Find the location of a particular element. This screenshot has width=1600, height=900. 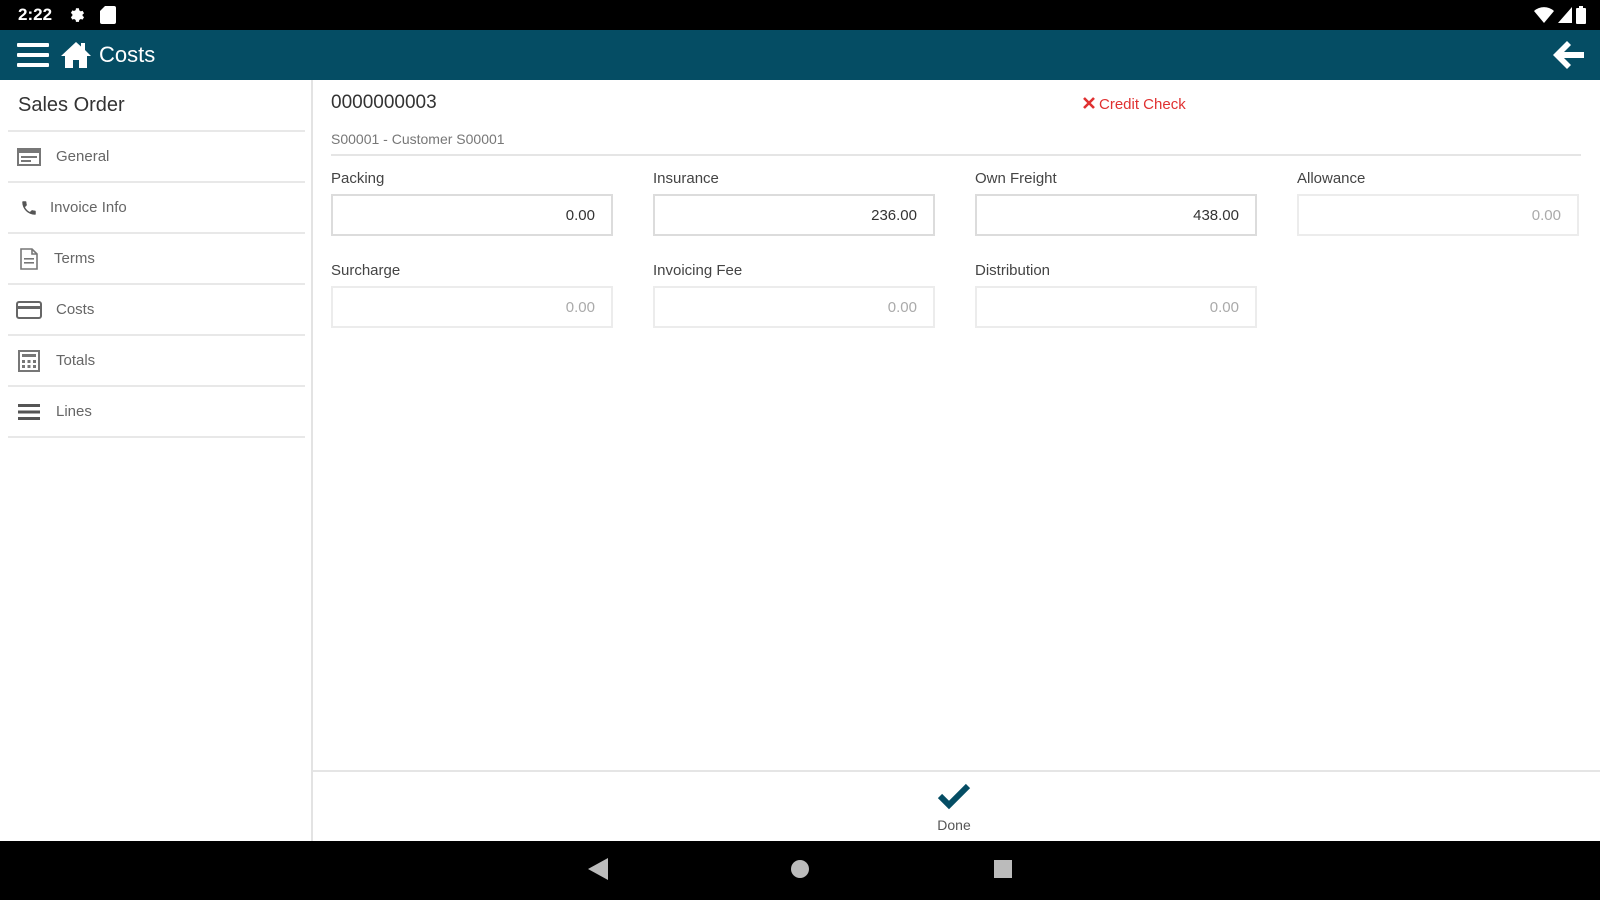

insurance-input is located at coordinates (794, 215).